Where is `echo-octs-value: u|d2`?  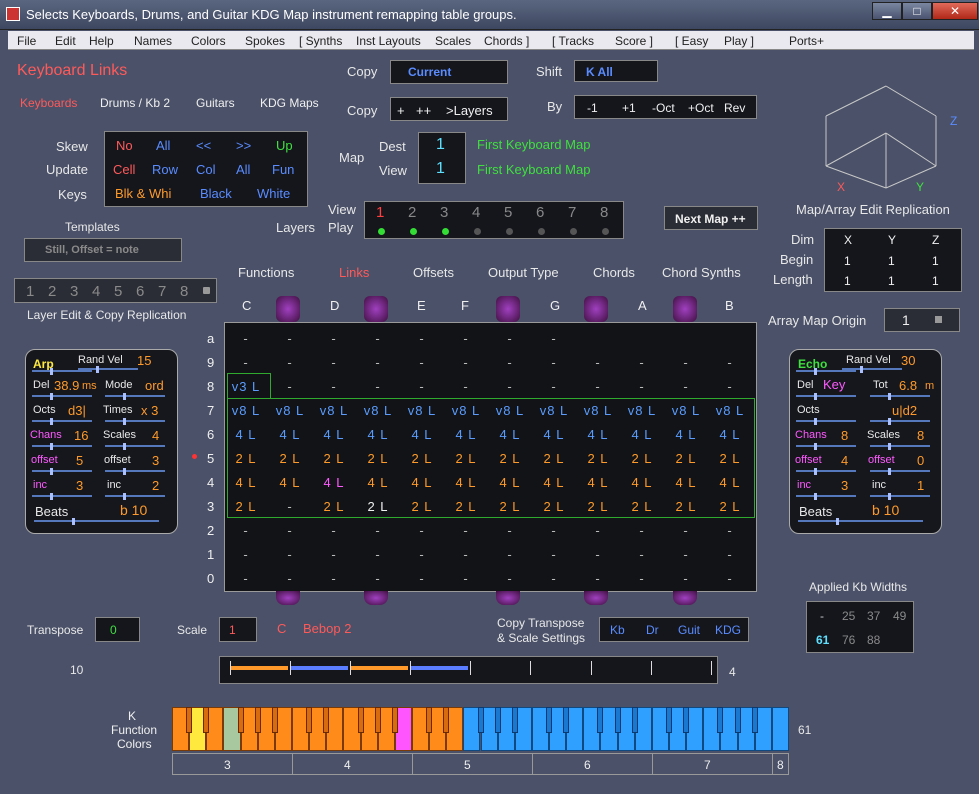
echo-octs-value: u|d2 is located at coordinates (904, 410).